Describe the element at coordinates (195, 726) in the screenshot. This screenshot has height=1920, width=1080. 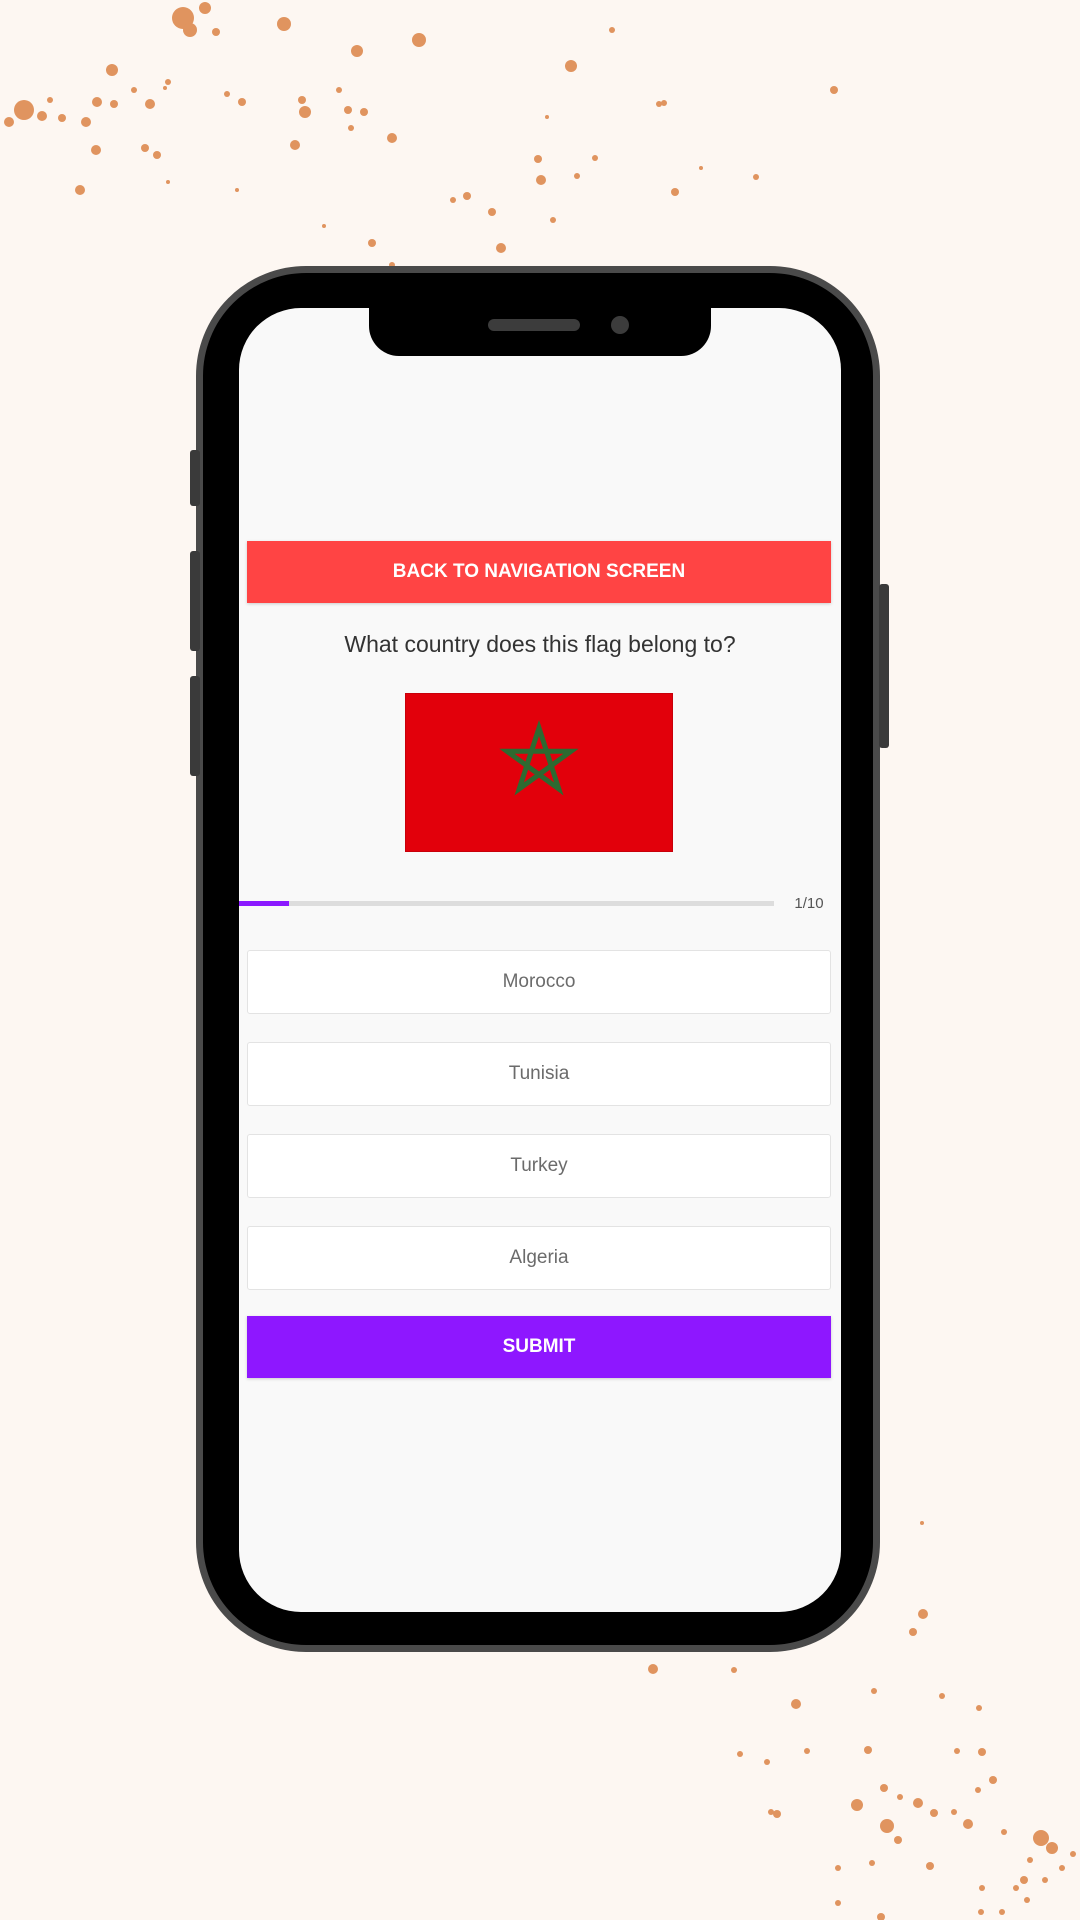
I see `phone-side-button-volume-down` at that location.